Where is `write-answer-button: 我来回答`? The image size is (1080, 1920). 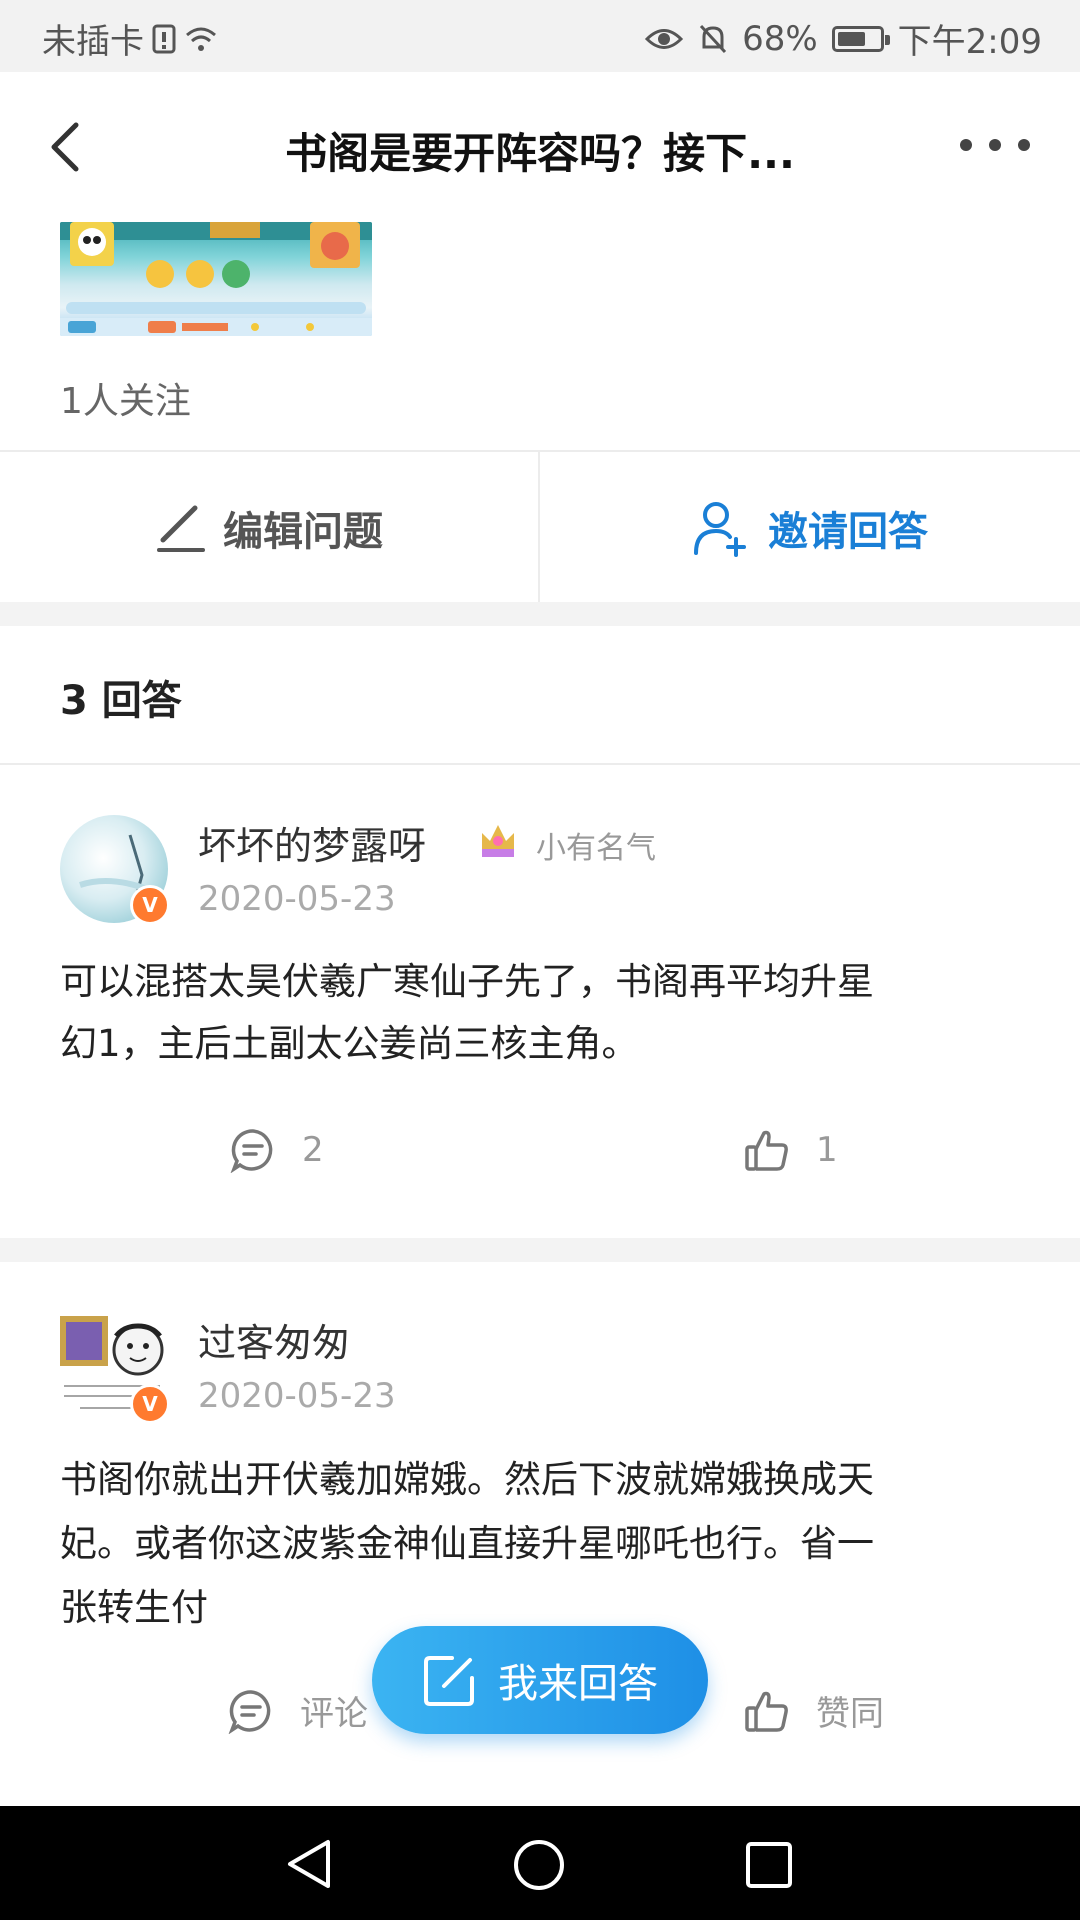 write-answer-button: 我来回答 is located at coordinates (540, 1680).